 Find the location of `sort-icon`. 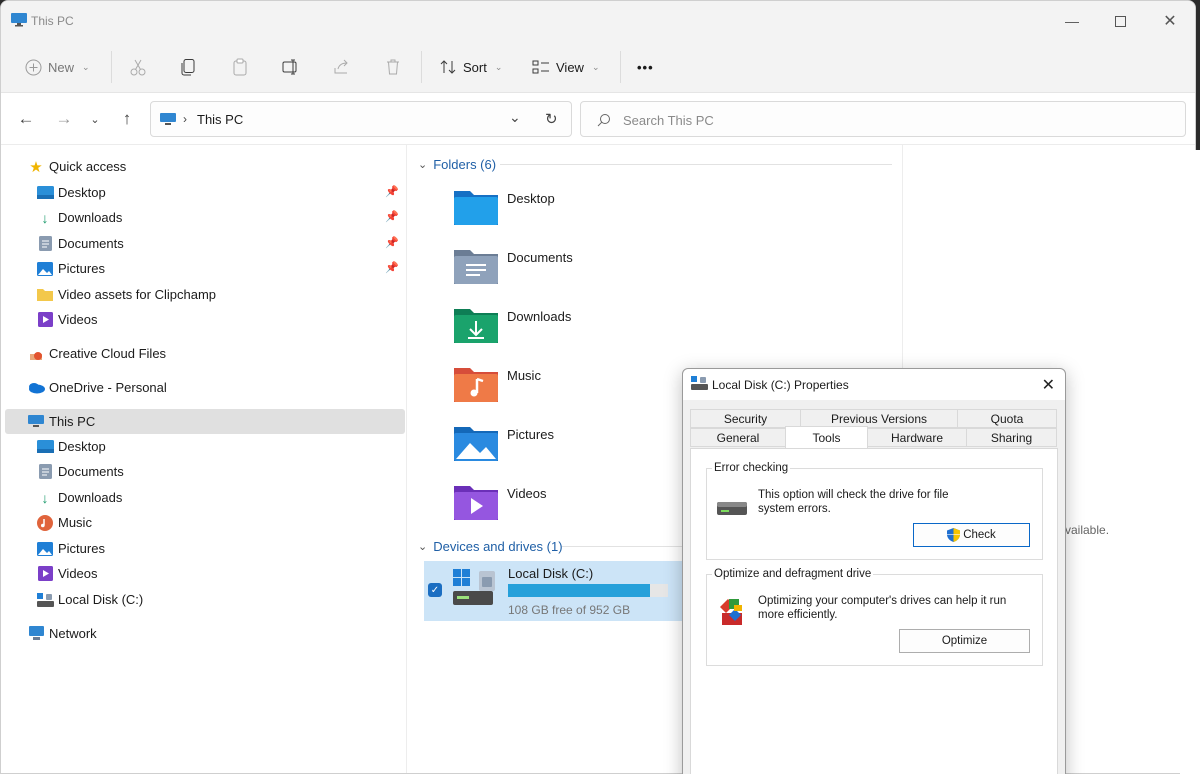

sort-icon is located at coordinates (448, 67).